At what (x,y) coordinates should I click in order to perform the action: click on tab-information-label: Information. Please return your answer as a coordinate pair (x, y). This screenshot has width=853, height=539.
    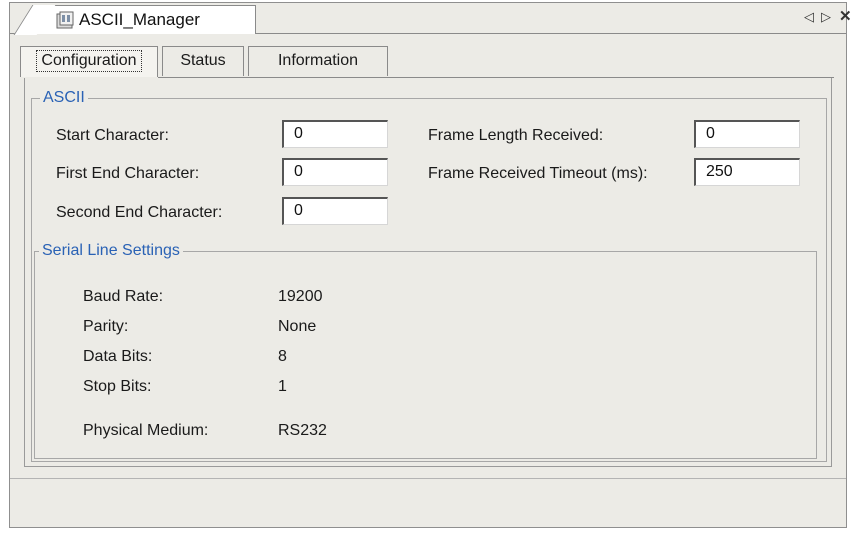
    Looking at the image, I should click on (318, 60).